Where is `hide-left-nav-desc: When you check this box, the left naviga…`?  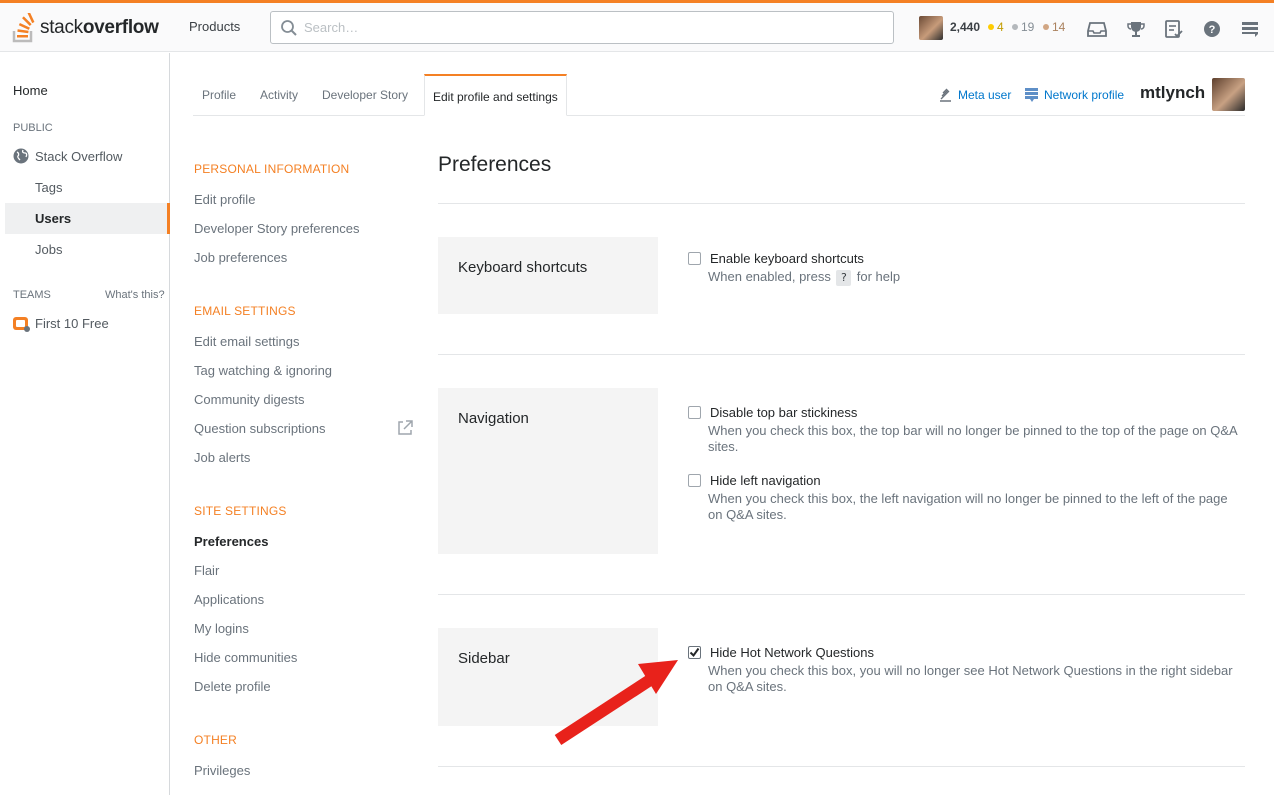
hide-left-nav-desc: When you check this box, the left naviga… is located at coordinates (968, 506).